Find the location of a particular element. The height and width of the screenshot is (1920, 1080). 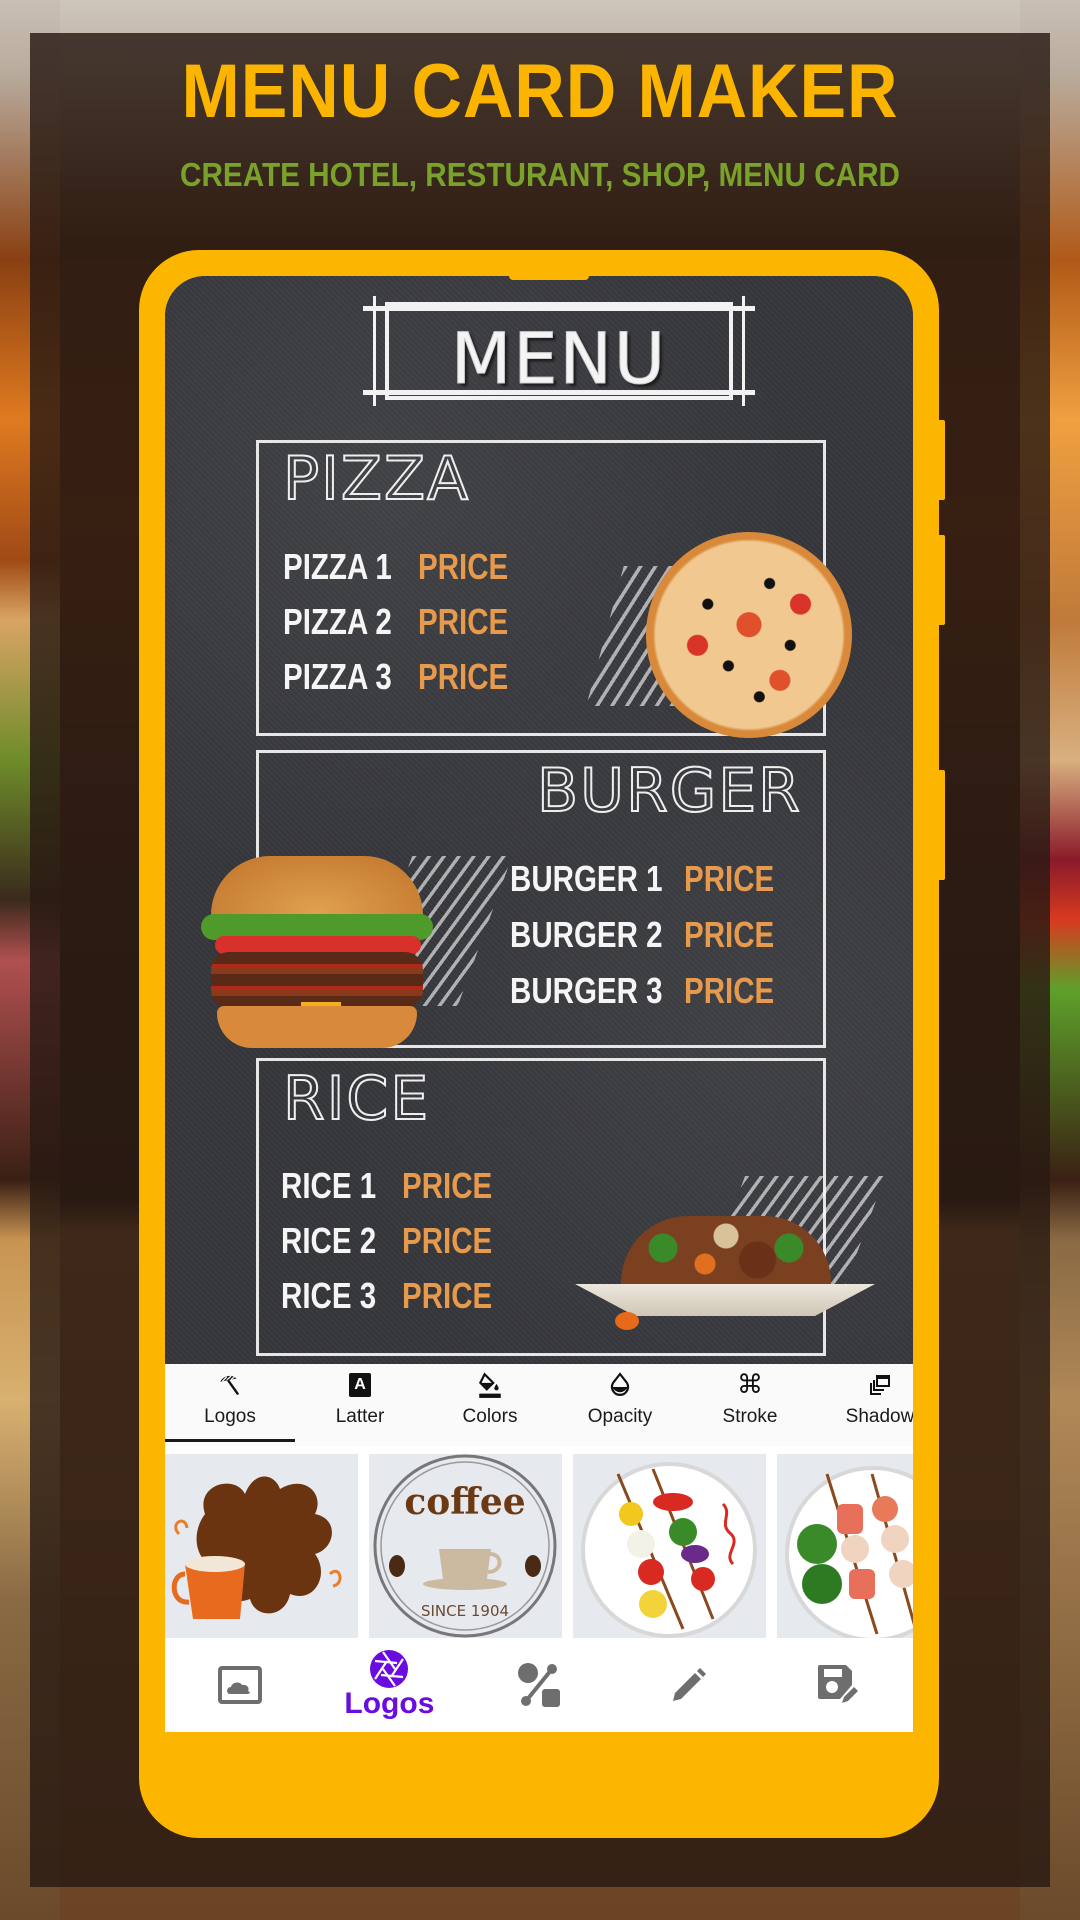

logo-thumb-coffee-badge: coffee SINCE 1904 is located at coordinates (465, 1546).